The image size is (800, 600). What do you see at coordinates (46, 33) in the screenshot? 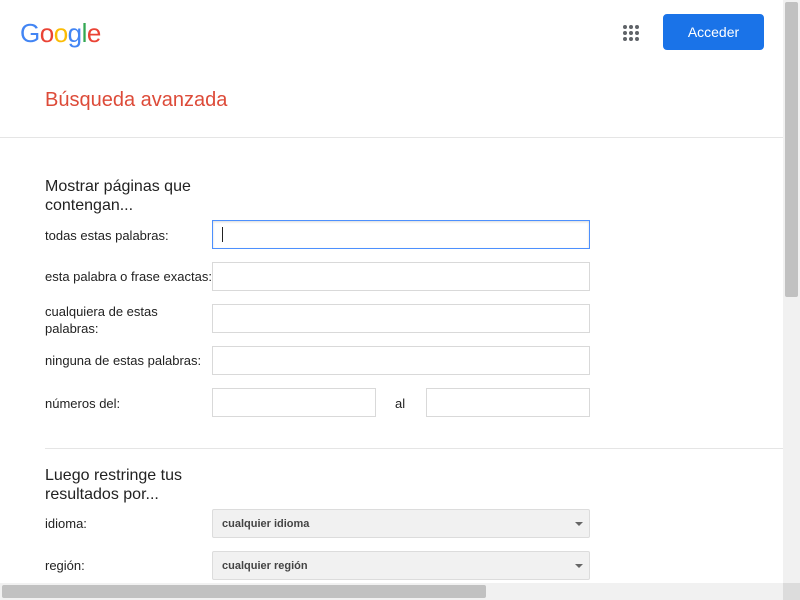
I see `logo-letter-o1: o` at bounding box center [46, 33].